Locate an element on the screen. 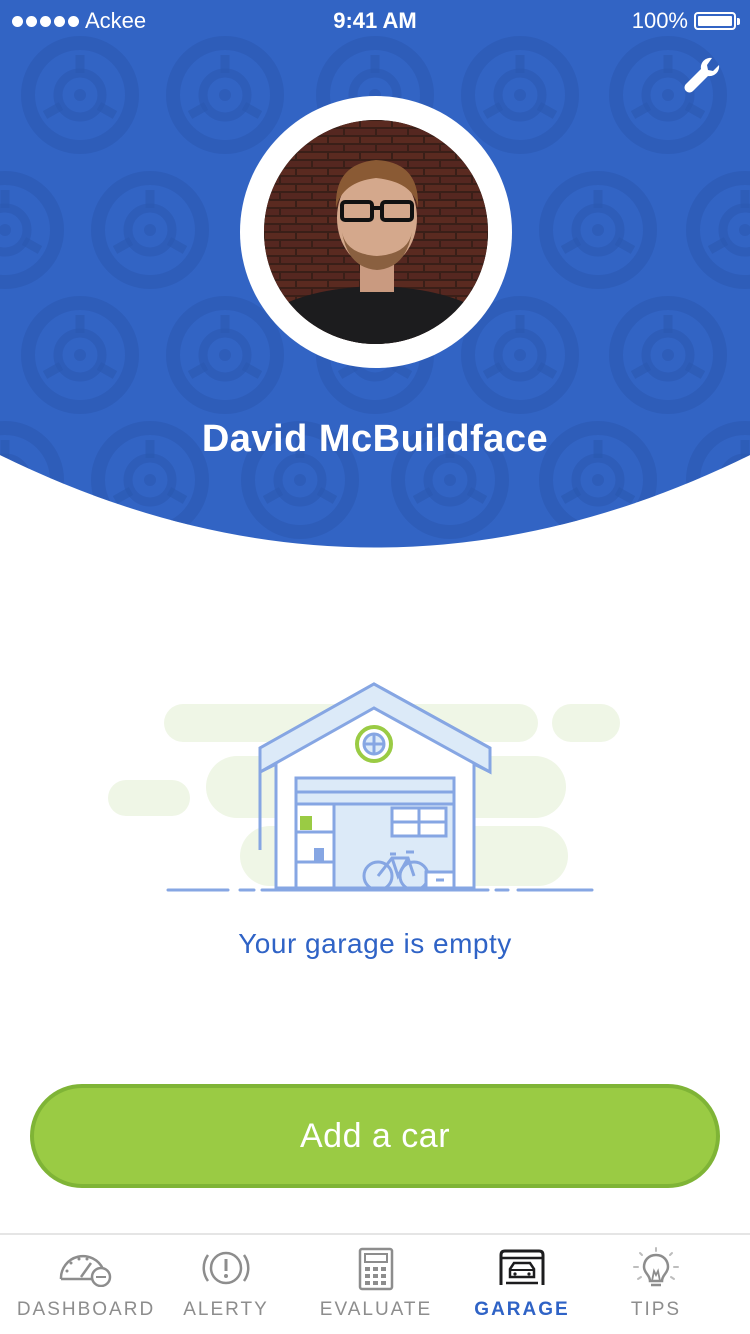  avatar-ring is located at coordinates (376, 232).